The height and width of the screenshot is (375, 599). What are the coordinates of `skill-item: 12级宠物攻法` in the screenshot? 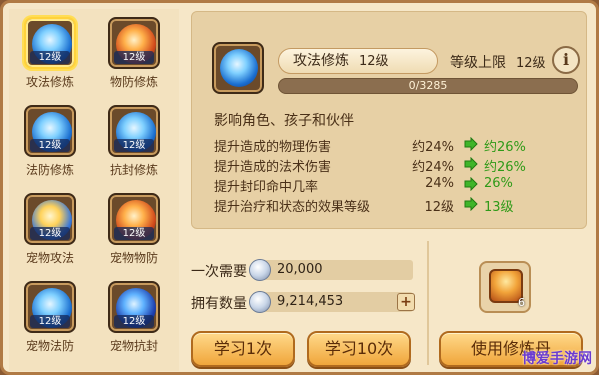 It's located at (50, 232).